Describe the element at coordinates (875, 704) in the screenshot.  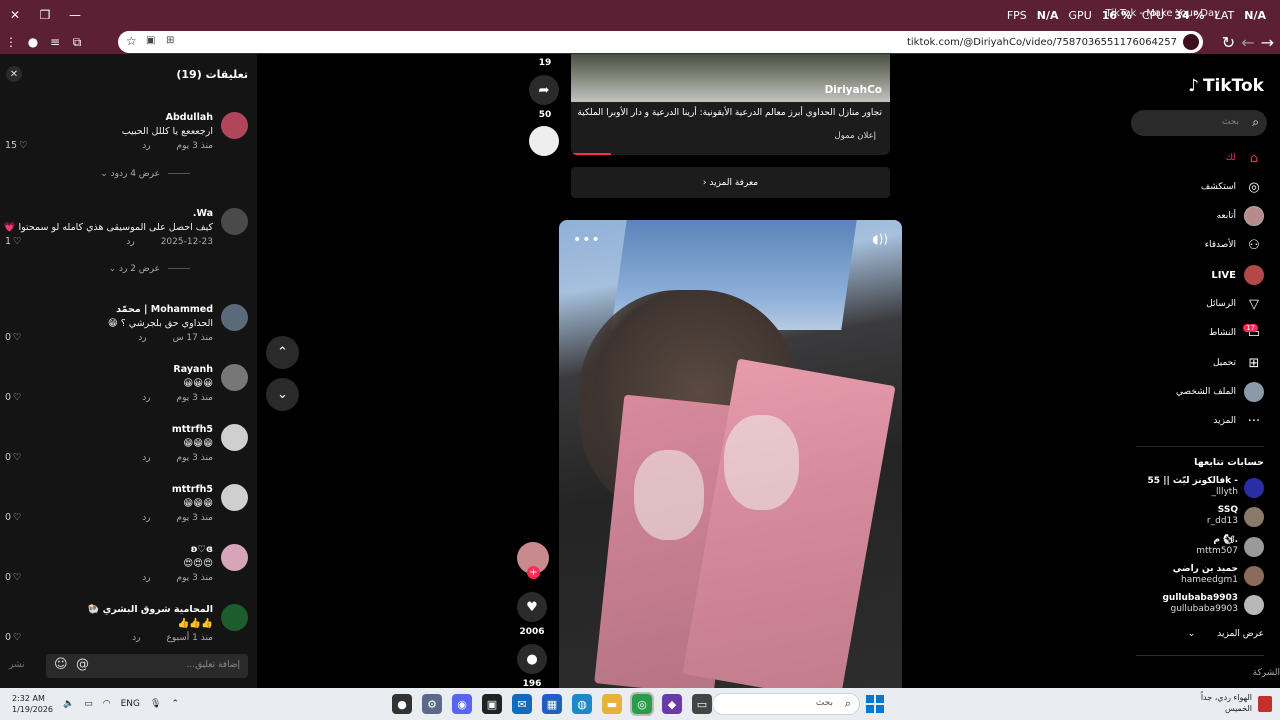
I see `start-menu-button` at that location.